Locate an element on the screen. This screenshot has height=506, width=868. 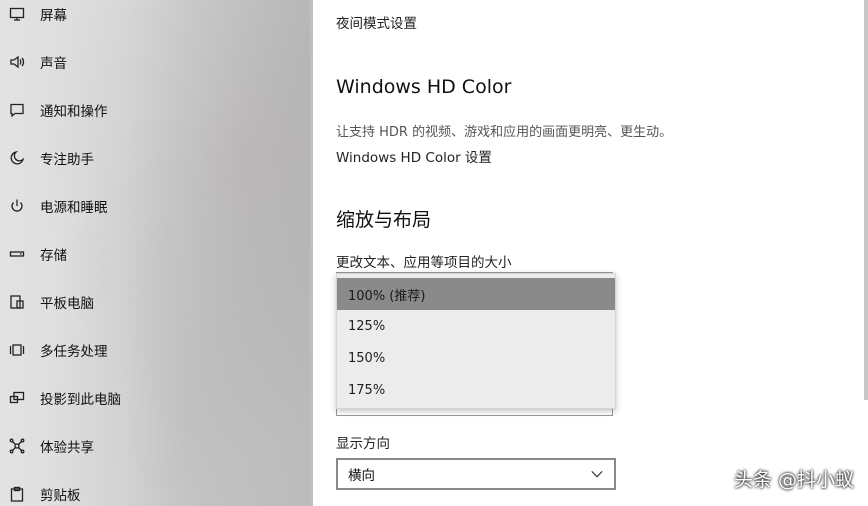
tablet-icon is located at coordinates (17, 302).